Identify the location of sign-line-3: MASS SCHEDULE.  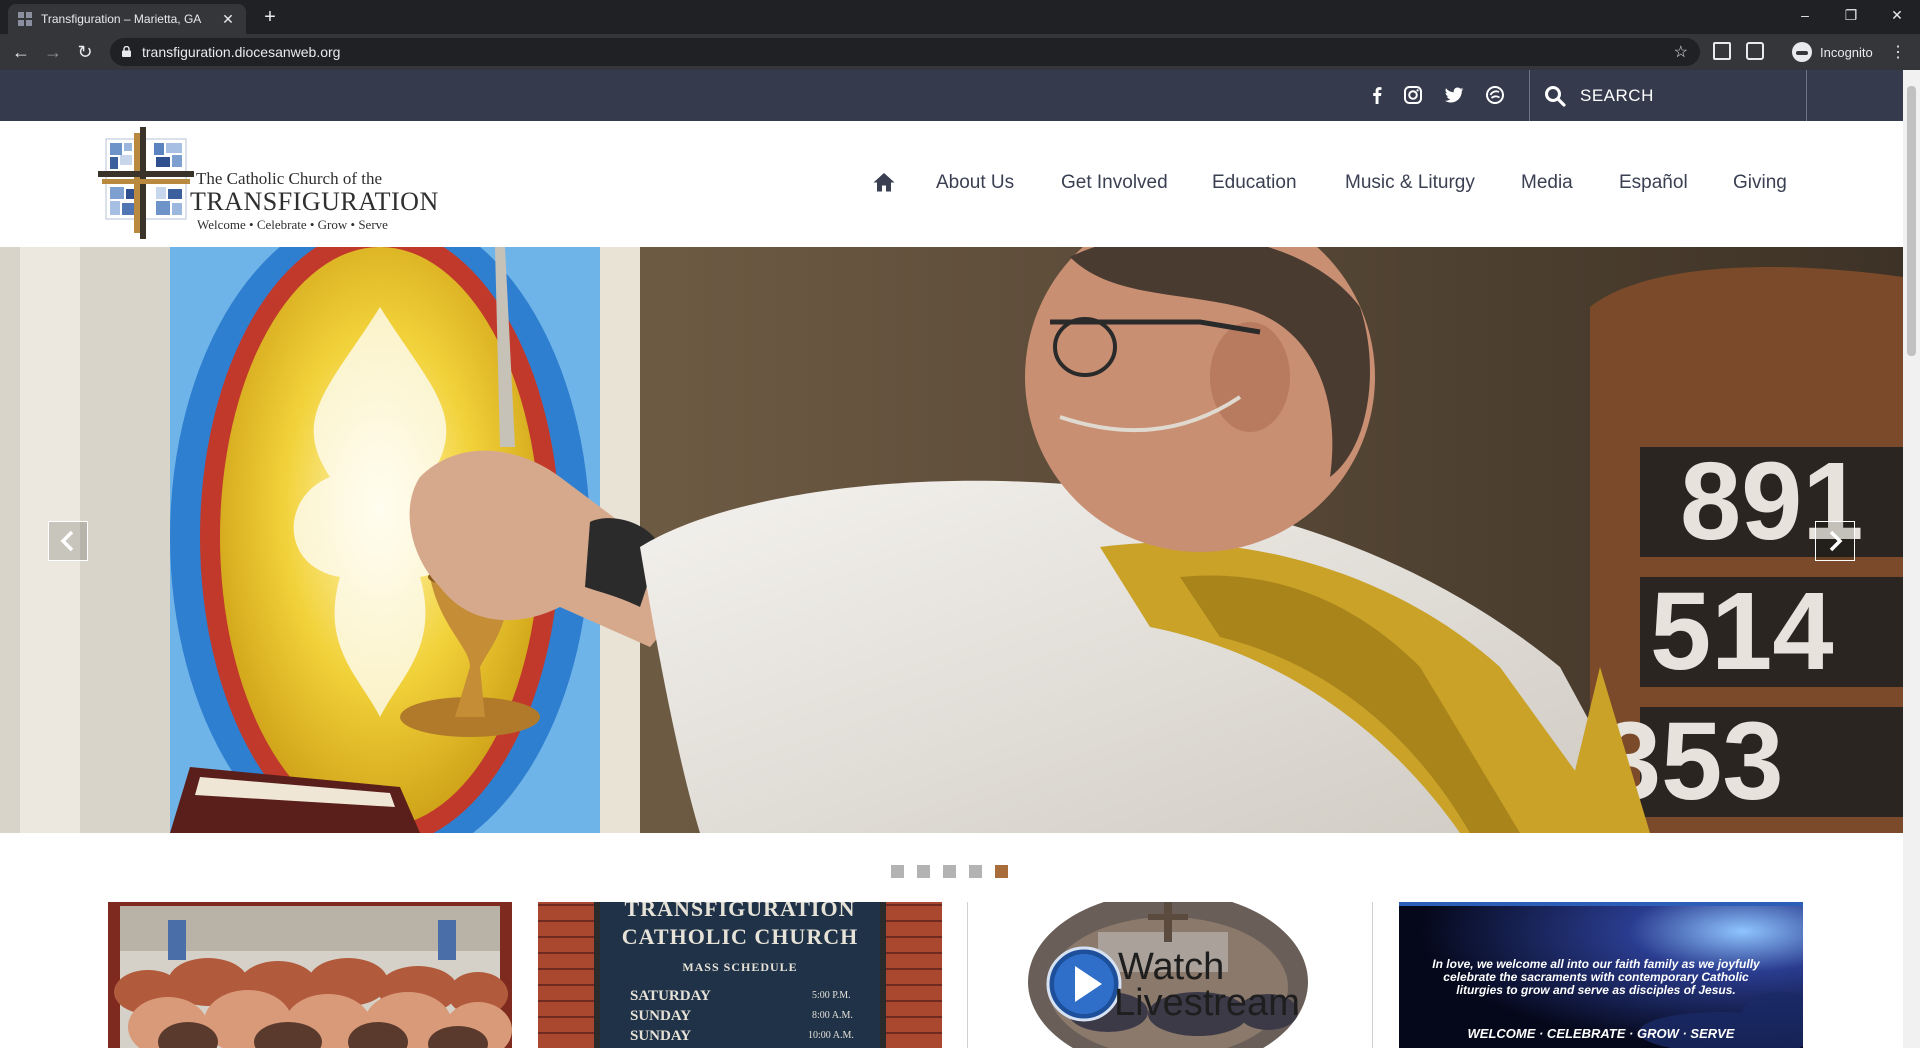
(740, 967).